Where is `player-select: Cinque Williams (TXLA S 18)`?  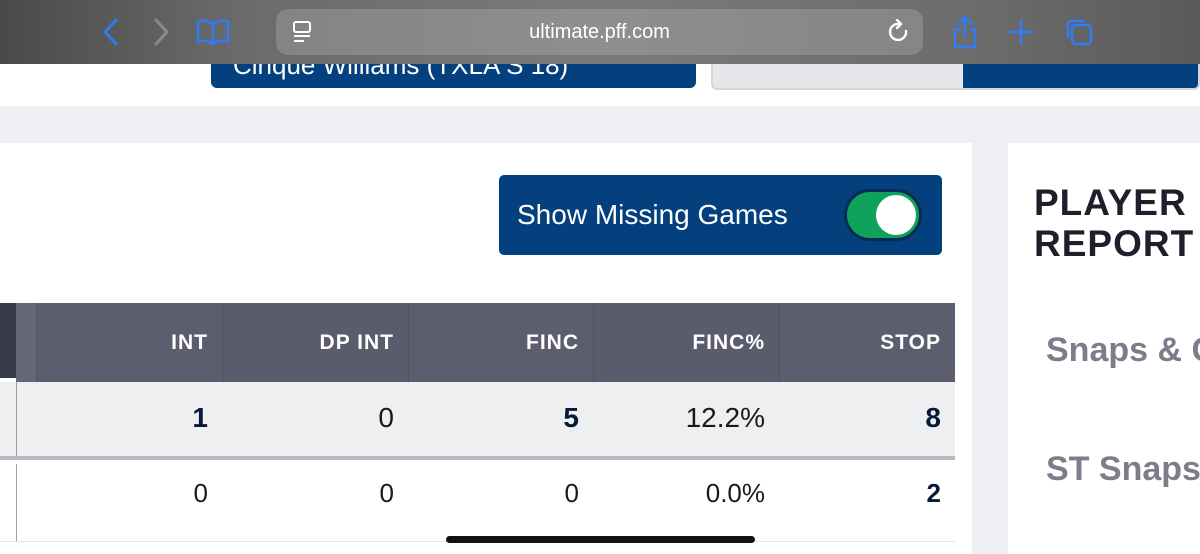 player-select: Cinque Williams (TXLA S 18) is located at coordinates (453, 76).